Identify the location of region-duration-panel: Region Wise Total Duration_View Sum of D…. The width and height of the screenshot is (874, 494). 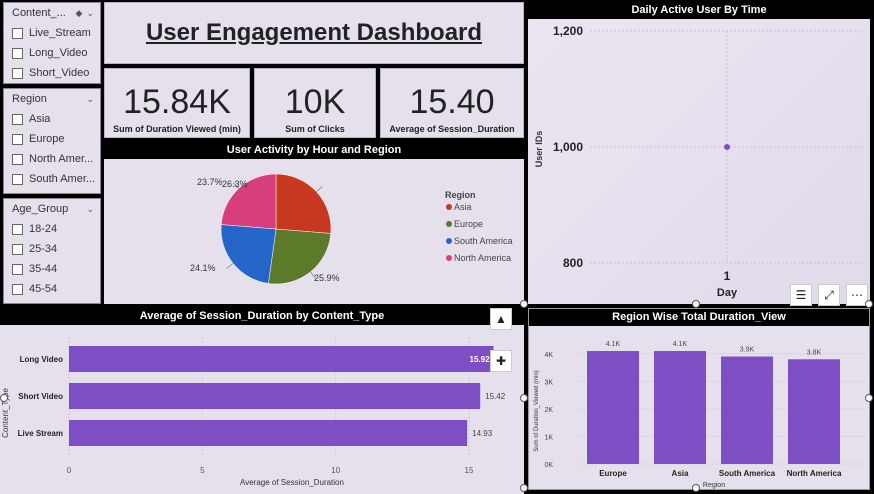
(699, 399).